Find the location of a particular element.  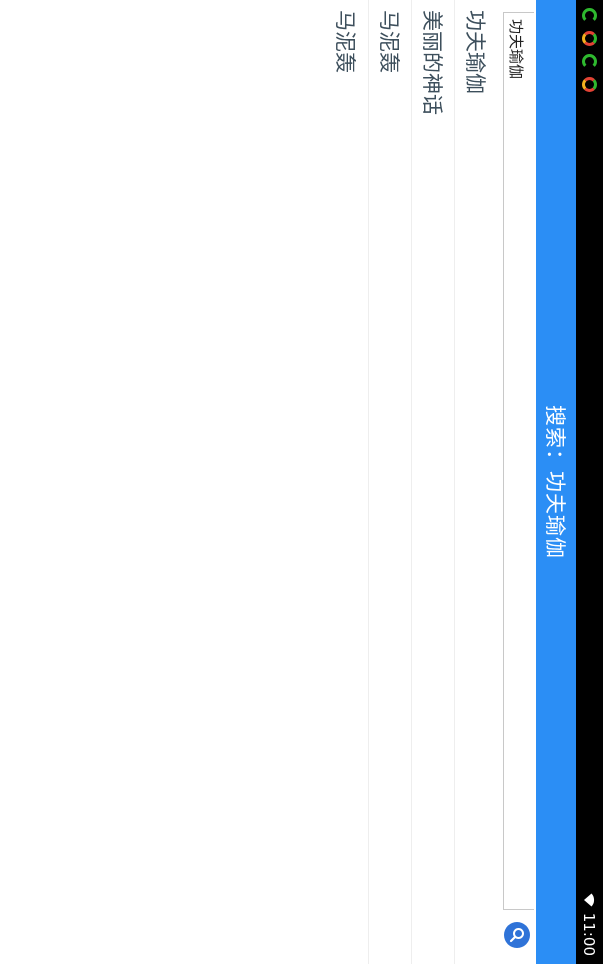

status-time: 11:00 is located at coordinates (589, 934).